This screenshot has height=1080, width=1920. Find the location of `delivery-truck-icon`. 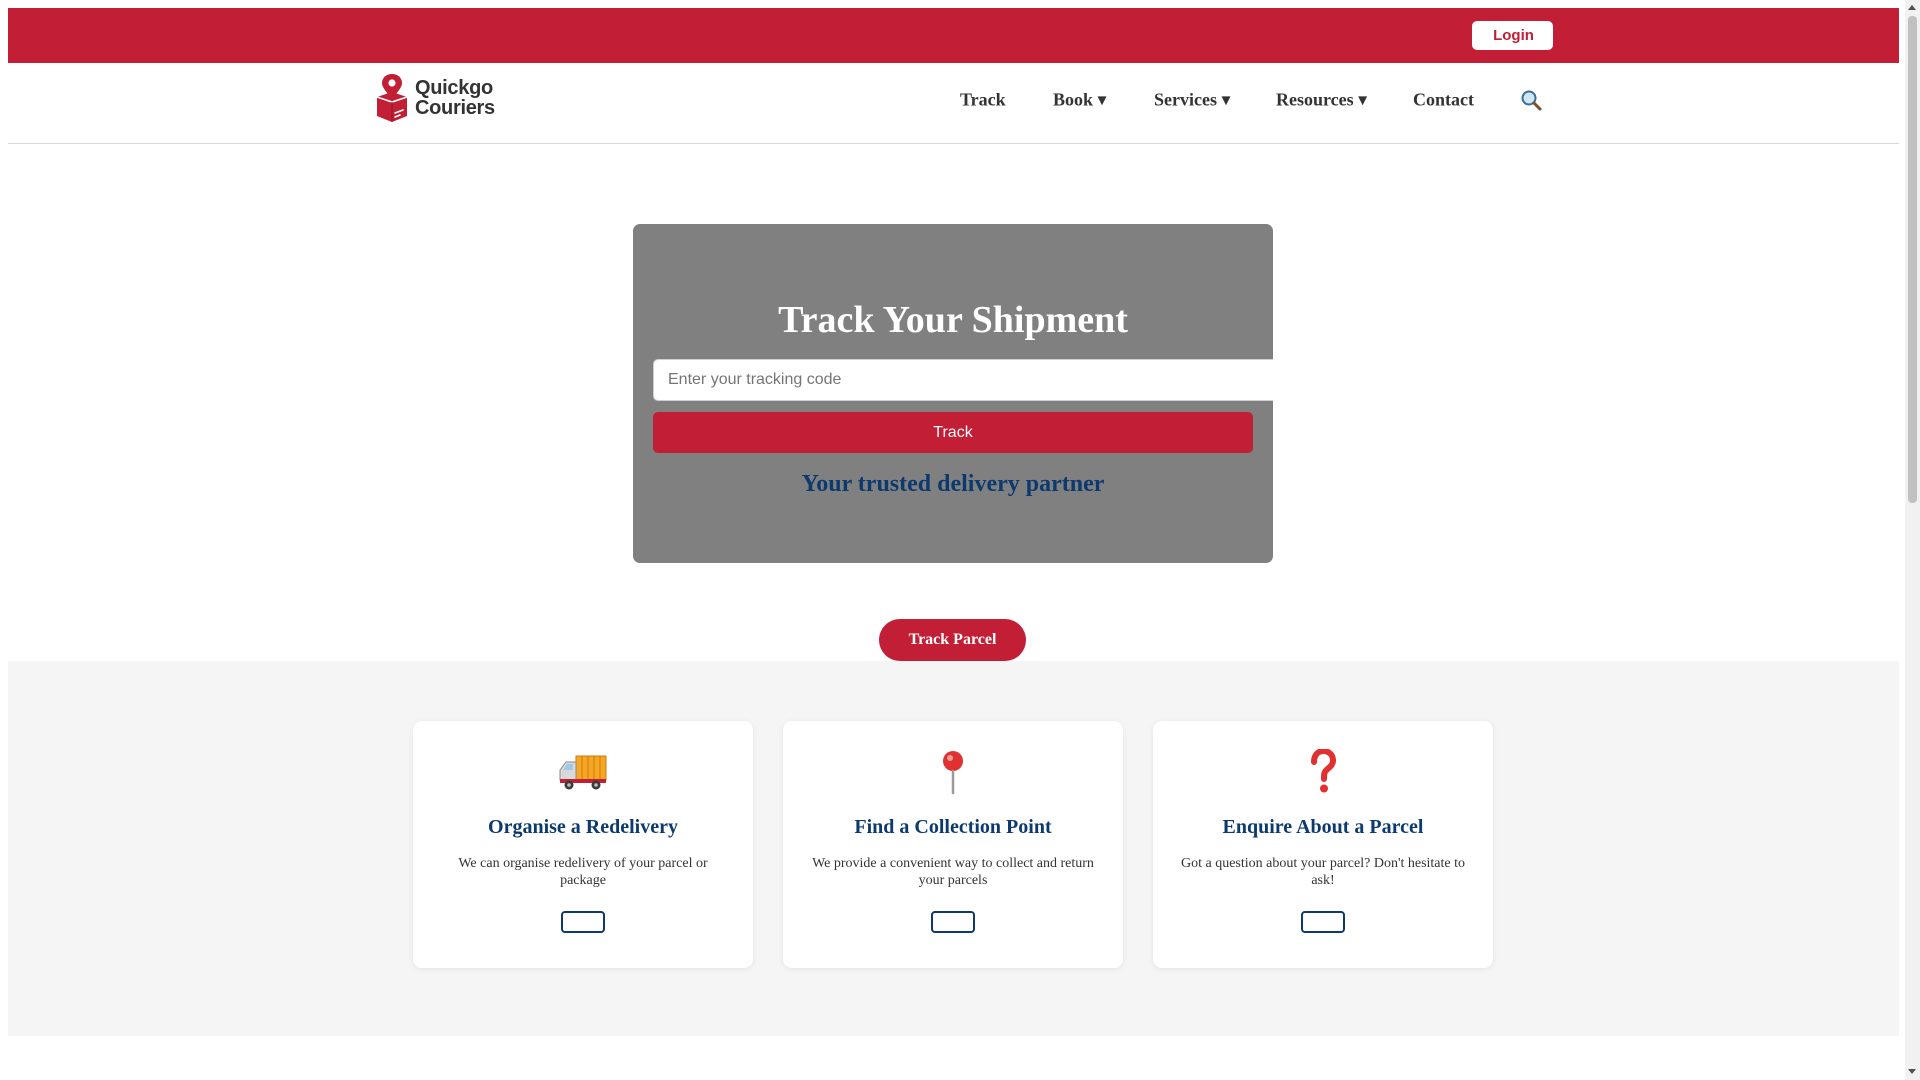

delivery-truck-icon is located at coordinates (583, 772).